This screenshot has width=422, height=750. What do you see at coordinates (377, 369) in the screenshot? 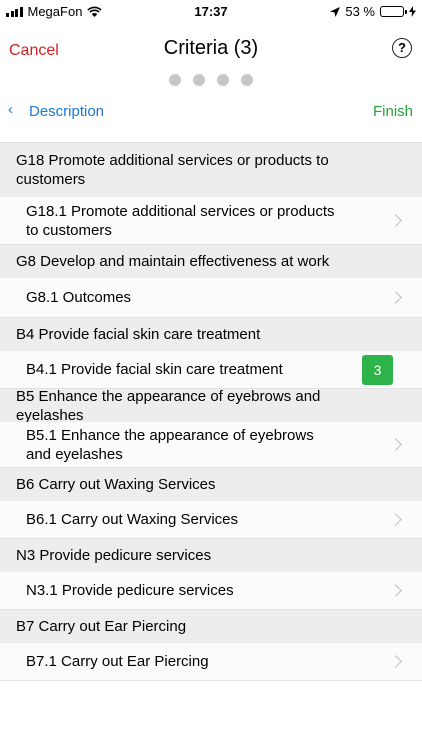
I see `count-badge: 3` at bounding box center [377, 369].